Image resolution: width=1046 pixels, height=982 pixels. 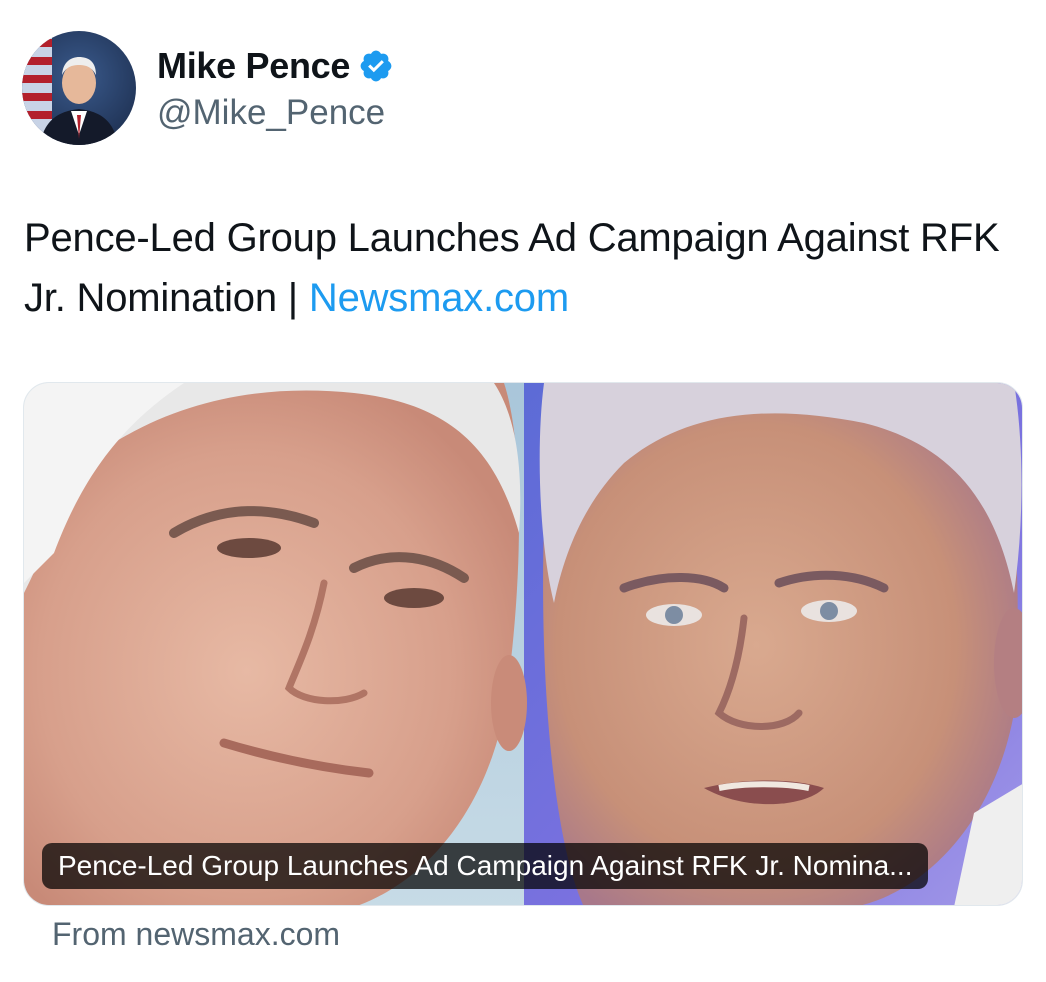 What do you see at coordinates (253, 66) in the screenshot?
I see `author-display-name: Mike Pence` at bounding box center [253, 66].